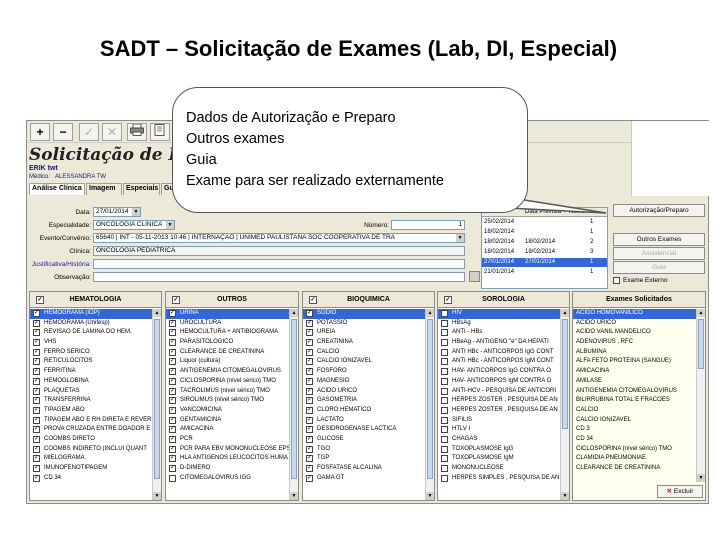  What do you see at coordinates (91, 333) in the screenshot?
I see `list-item: ✓ REVISAO DE LAMINA DO HEM.` at bounding box center [91, 333].